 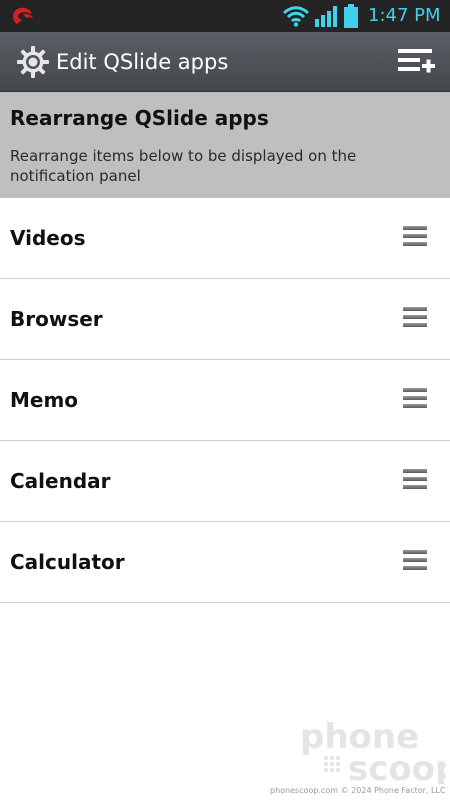 What do you see at coordinates (351, 16) in the screenshot?
I see `battery-icon` at bounding box center [351, 16].